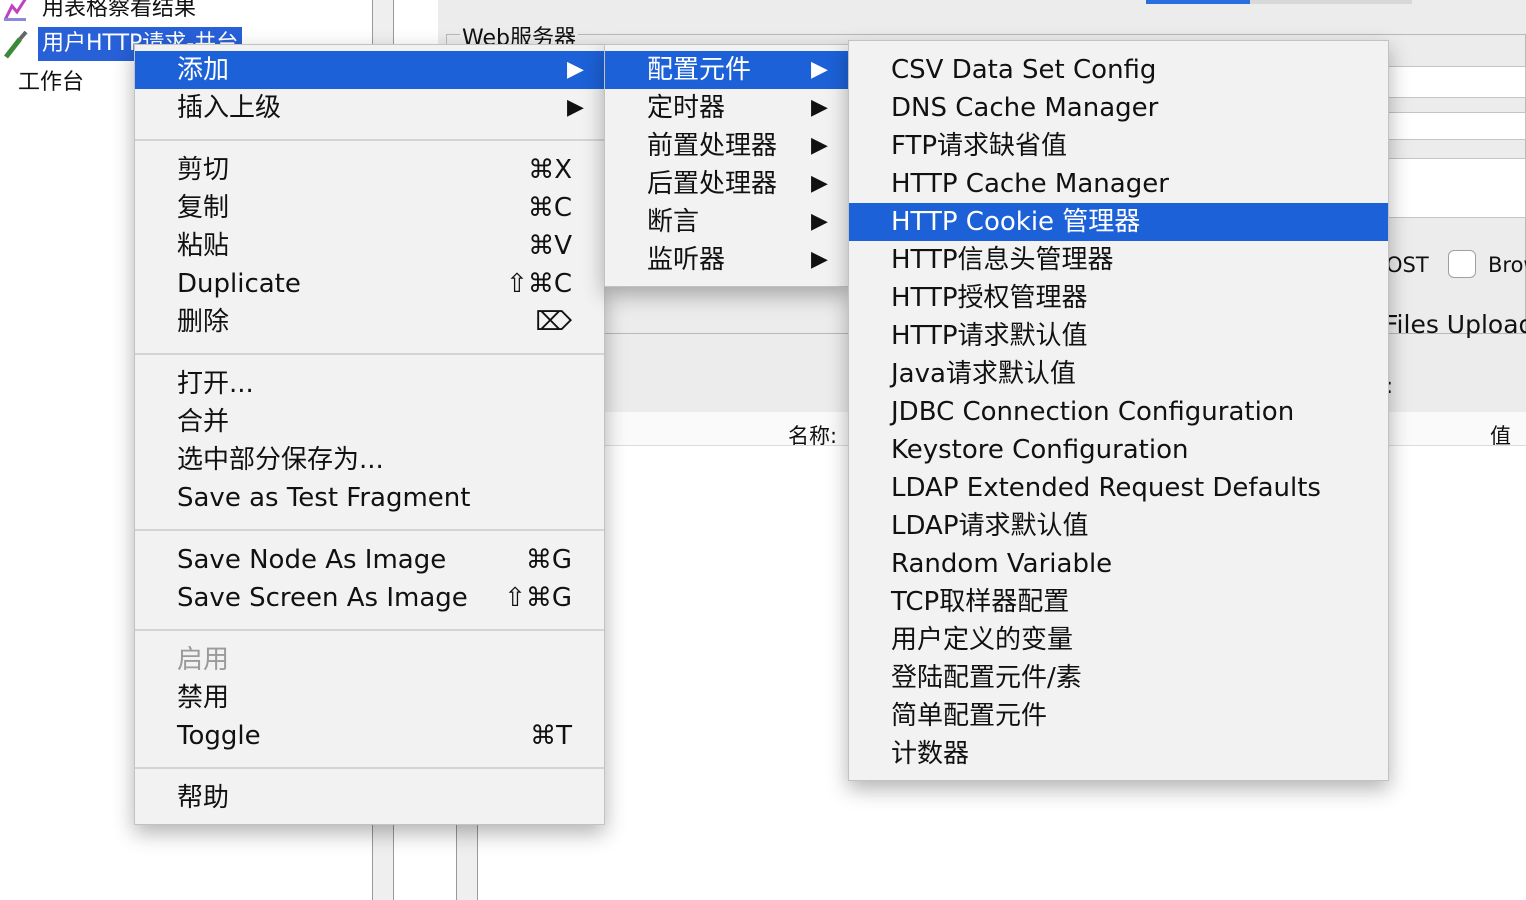  What do you see at coordinates (989, 336) in the screenshot?
I see `menu-item-label: HTTP请求默认值` at bounding box center [989, 336].